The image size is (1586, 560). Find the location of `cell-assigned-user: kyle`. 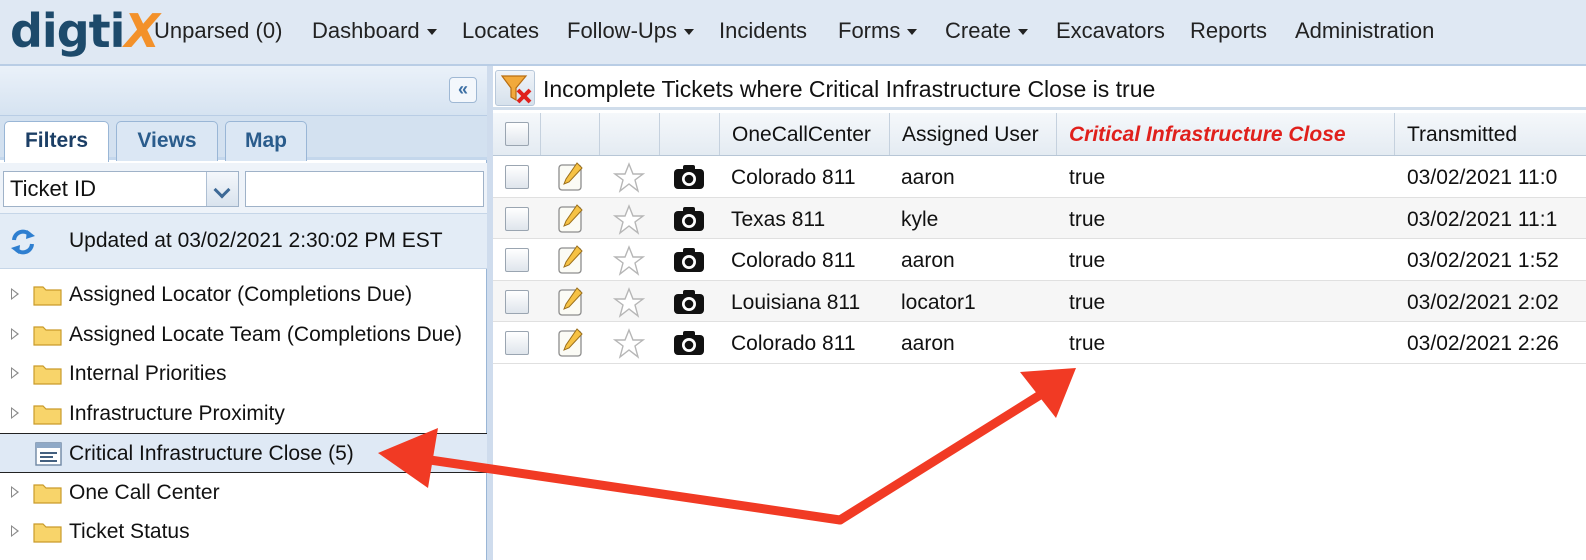

cell-assigned-user: kyle is located at coordinates (920, 219).